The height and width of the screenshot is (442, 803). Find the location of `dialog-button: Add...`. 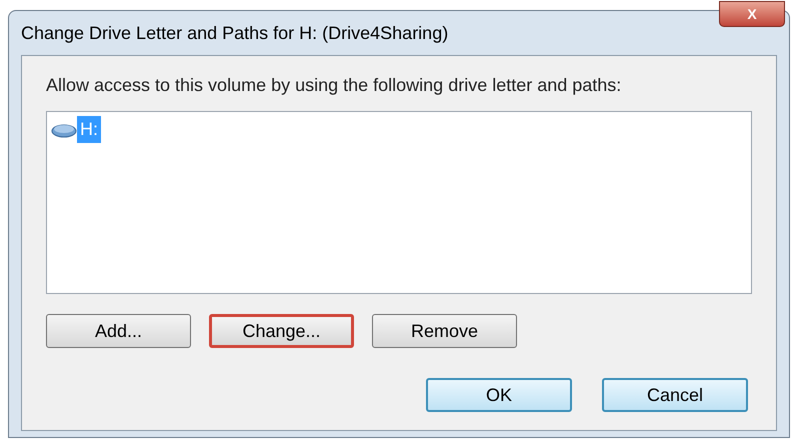

dialog-button: Add... is located at coordinates (118, 331).